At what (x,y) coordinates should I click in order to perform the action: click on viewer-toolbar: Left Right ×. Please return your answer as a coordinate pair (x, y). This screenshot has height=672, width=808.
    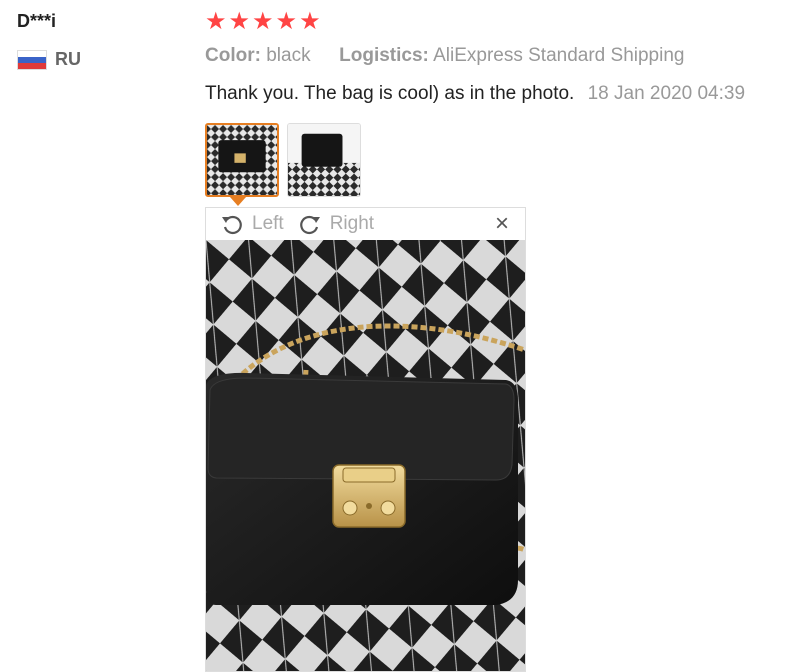
    Looking at the image, I should click on (365, 224).